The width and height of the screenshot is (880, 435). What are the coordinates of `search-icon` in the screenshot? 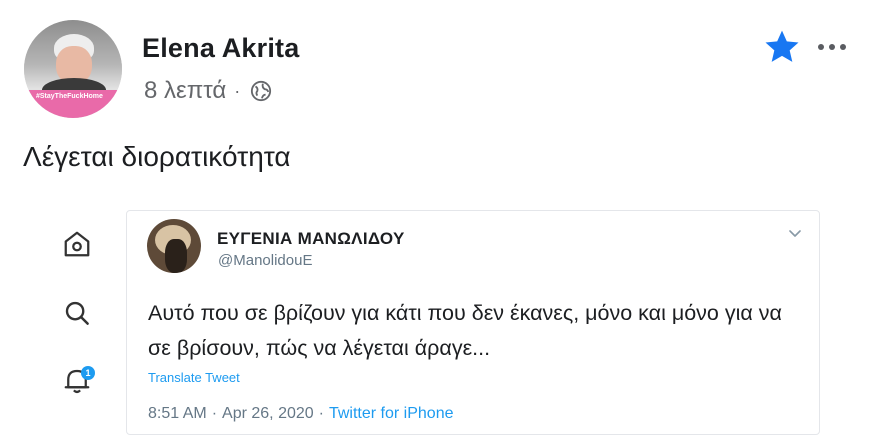 It's located at (77, 313).